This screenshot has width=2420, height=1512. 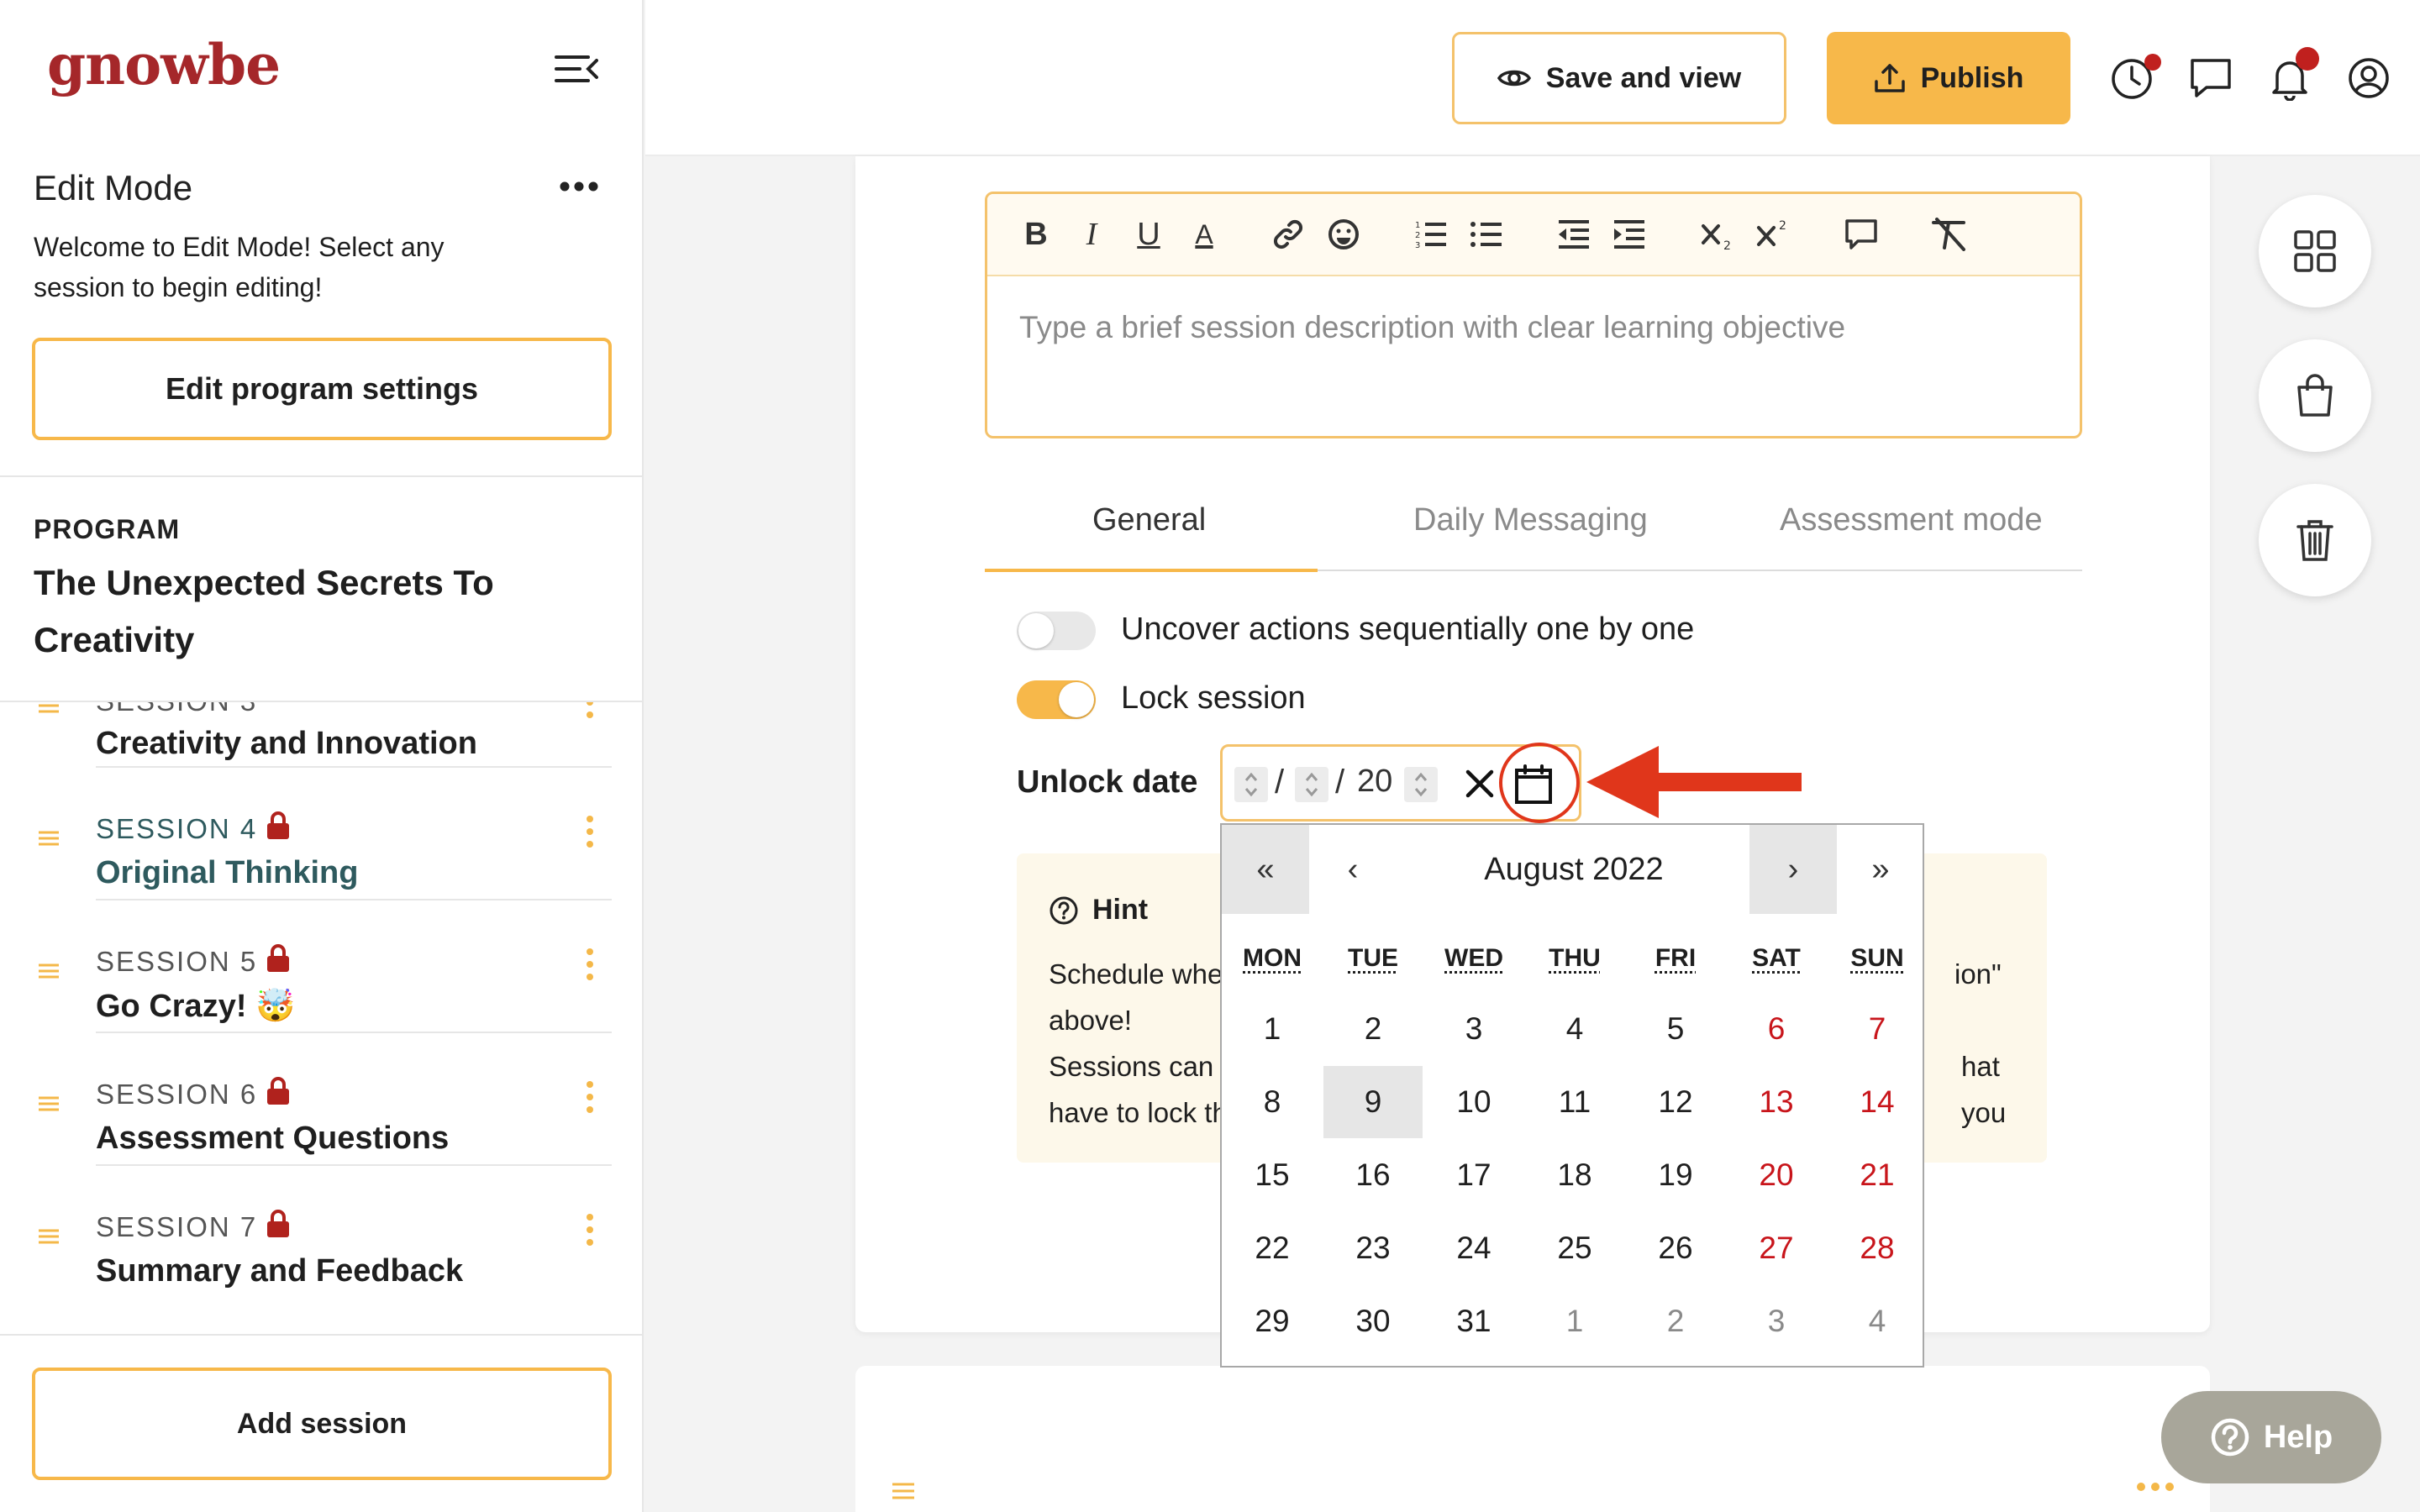 What do you see at coordinates (2368, 78) in the screenshot?
I see `account-icon` at bounding box center [2368, 78].